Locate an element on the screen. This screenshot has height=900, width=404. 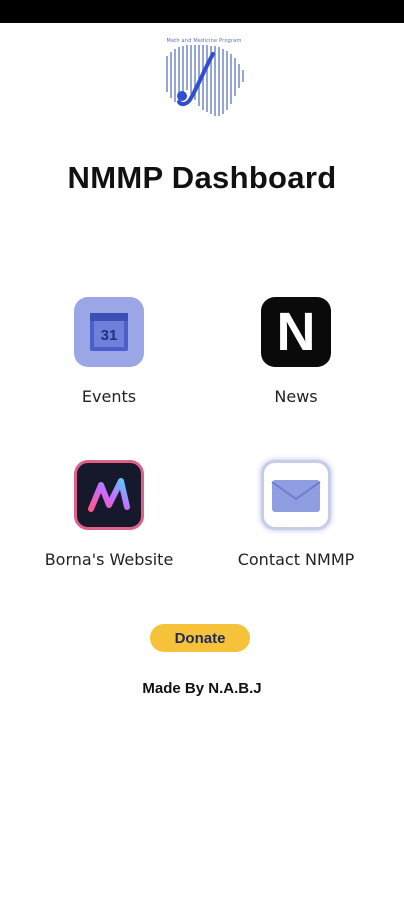
contact-nmmp-tile: Contact NMMP is located at coordinates (296, 514).